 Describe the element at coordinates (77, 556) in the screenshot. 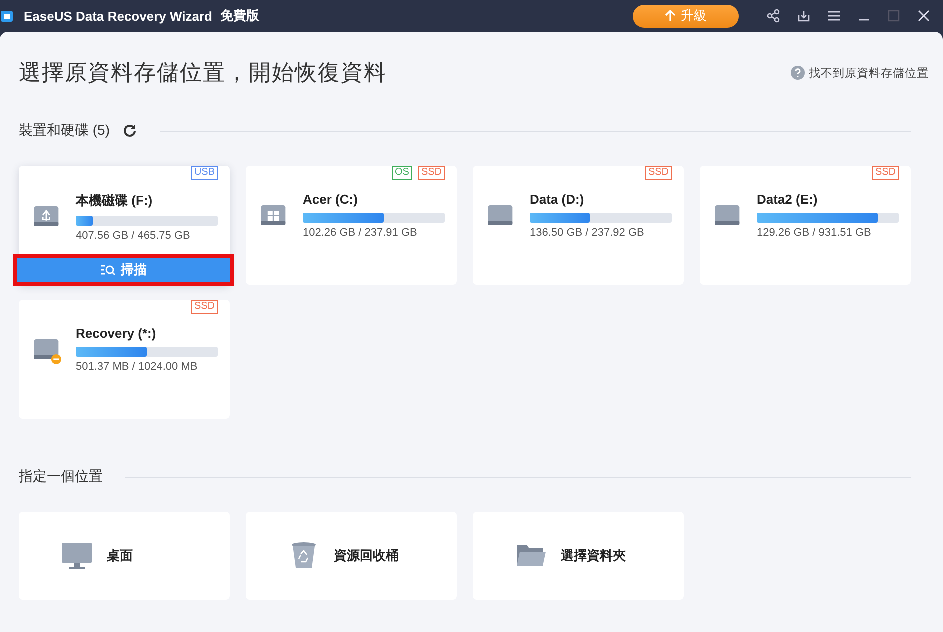

I see `monitor-icon` at that location.